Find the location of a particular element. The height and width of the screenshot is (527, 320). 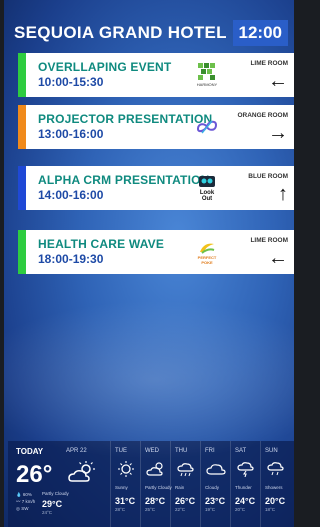

day-hi: 24°C is located at coordinates (245, 501).